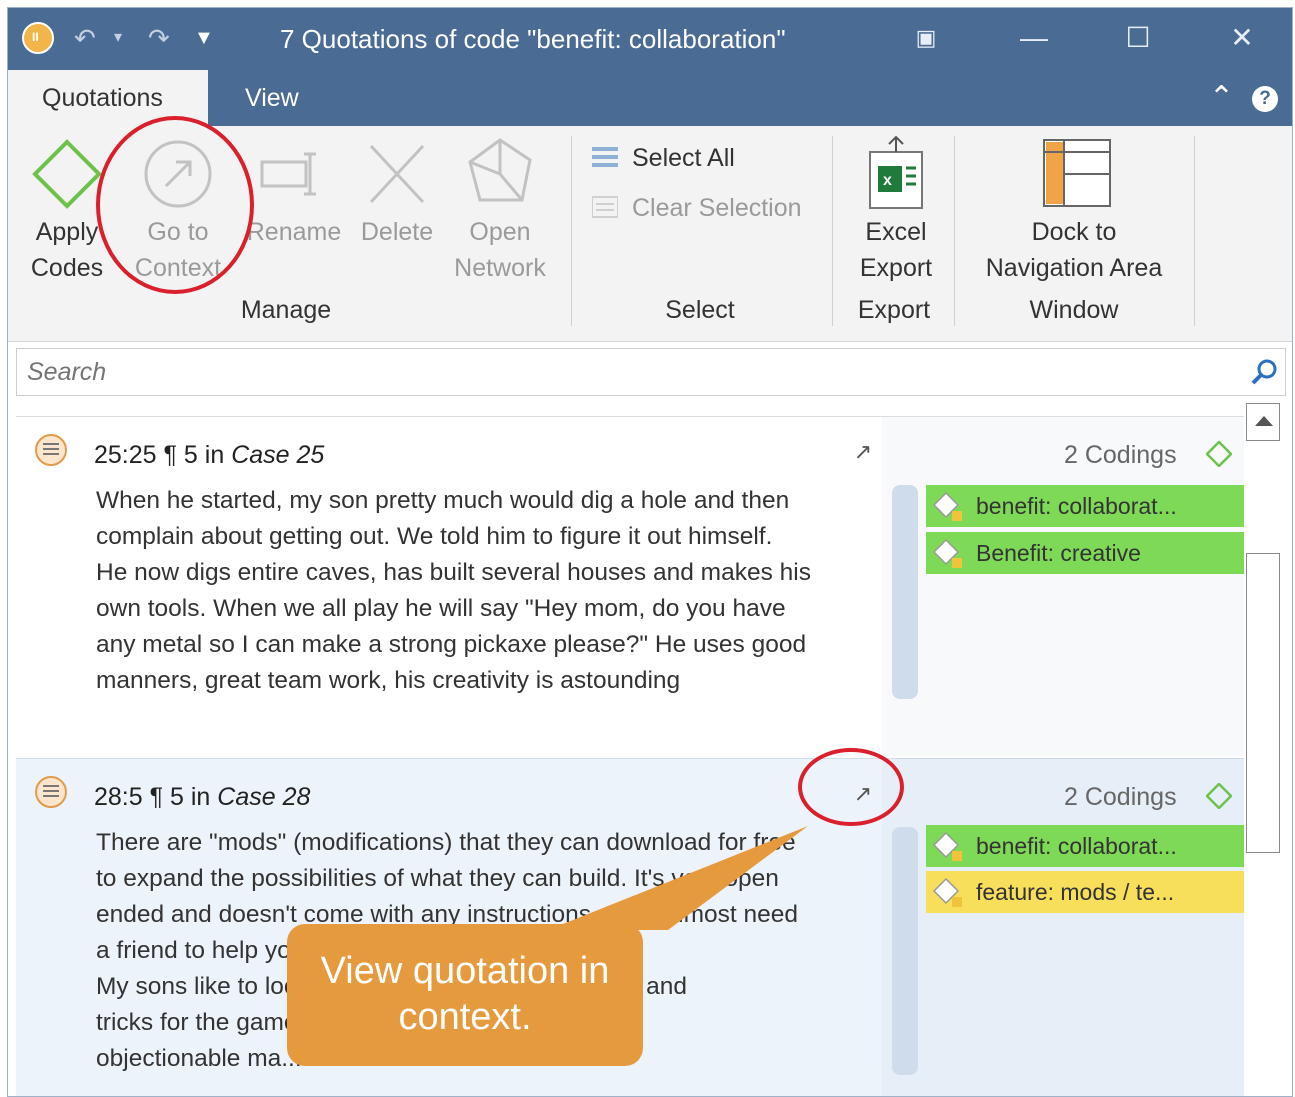 This screenshot has width=1295, height=1097. Describe the element at coordinates (175, 205) in the screenshot. I see `highlight-circle-go-to-context` at that location.